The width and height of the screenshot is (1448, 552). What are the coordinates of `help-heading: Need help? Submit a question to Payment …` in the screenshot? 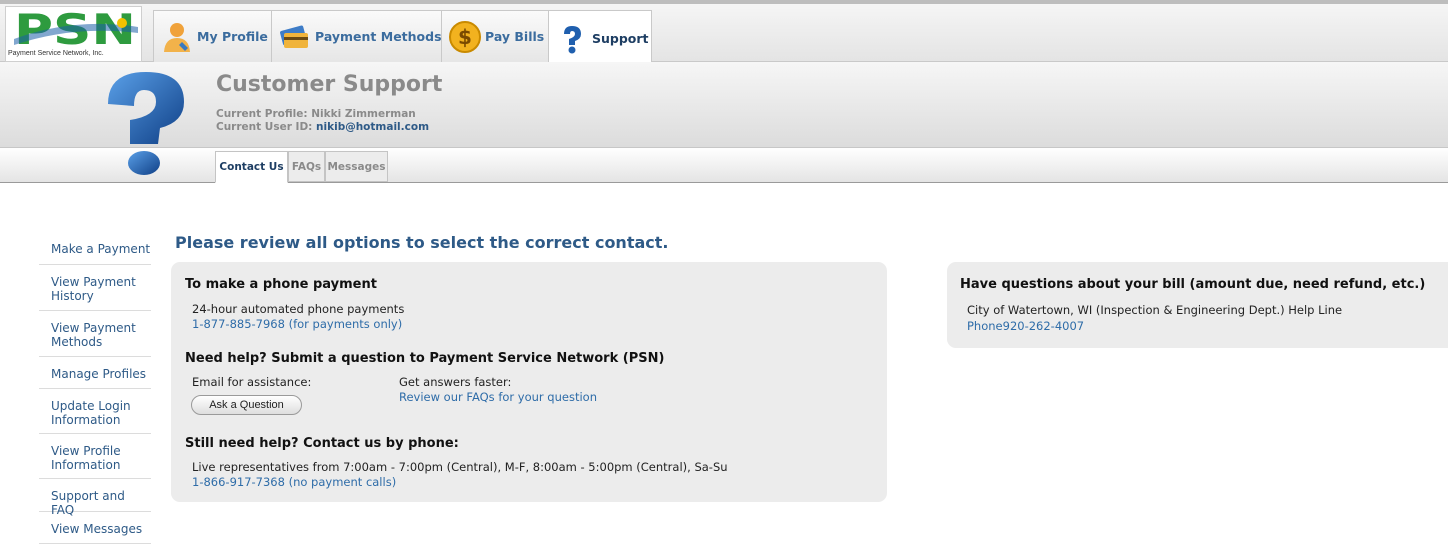 It's located at (425, 358).